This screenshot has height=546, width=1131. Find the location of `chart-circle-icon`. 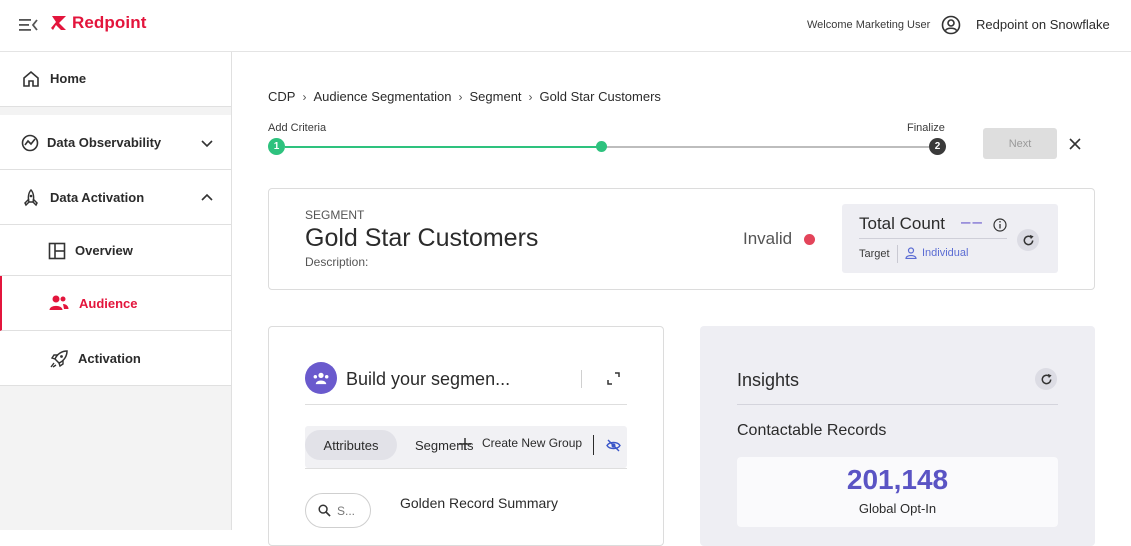

chart-circle-icon is located at coordinates (30, 143).